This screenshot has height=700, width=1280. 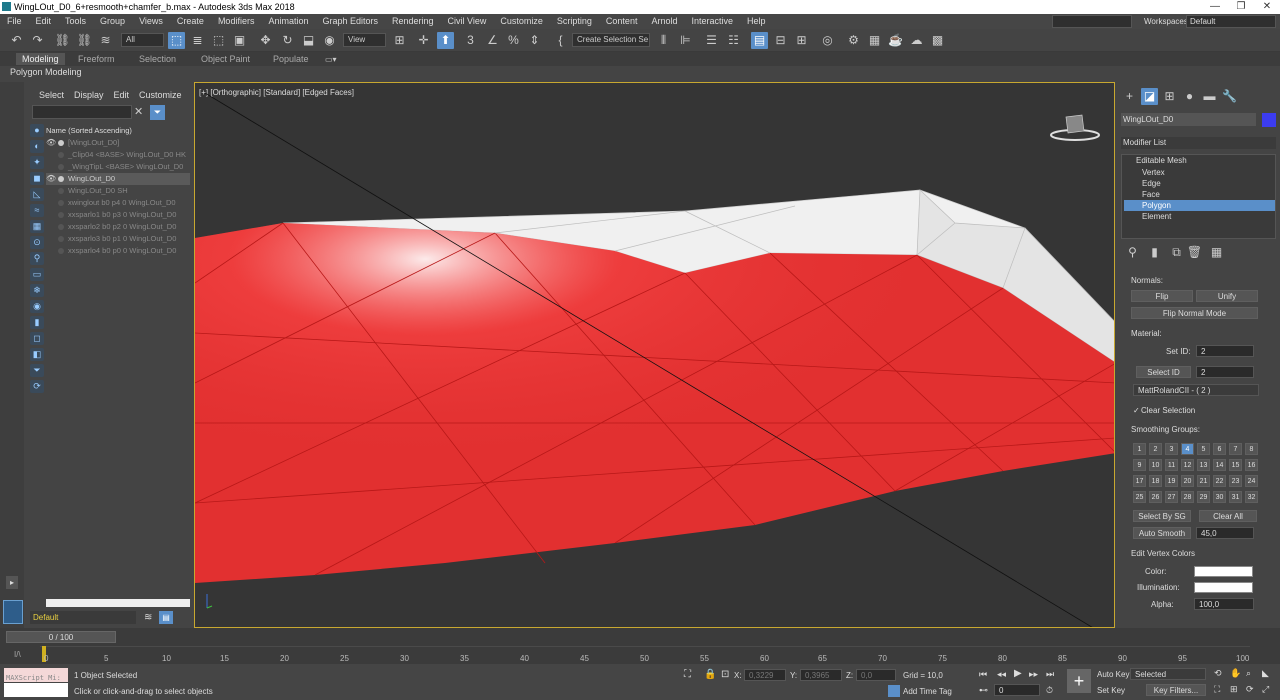 What do you see at coordinates (1194, 252) in the screenshot?
I see `remove-modifier-icon: 🗑` at bounding box center [1194, 252].